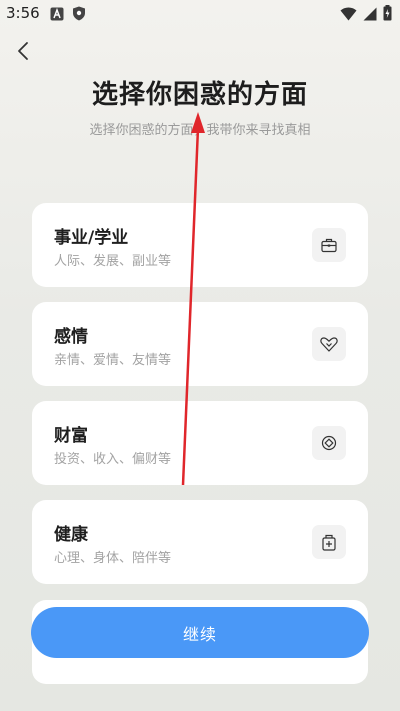 The image size is (400, 711). I want to click on category-desc: 投资、收入、偏财等, so click(113, 459).